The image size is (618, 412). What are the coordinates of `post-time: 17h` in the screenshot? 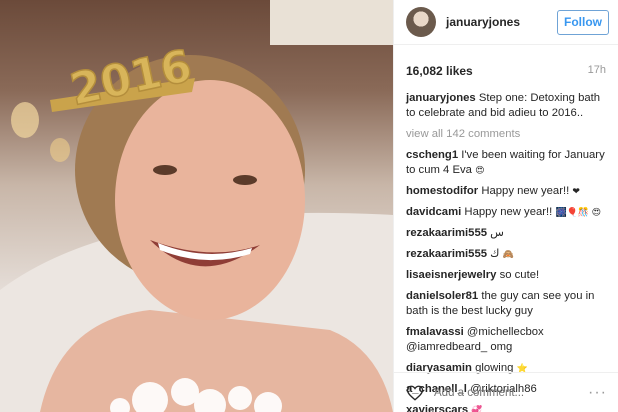 It's located at (597, 71).